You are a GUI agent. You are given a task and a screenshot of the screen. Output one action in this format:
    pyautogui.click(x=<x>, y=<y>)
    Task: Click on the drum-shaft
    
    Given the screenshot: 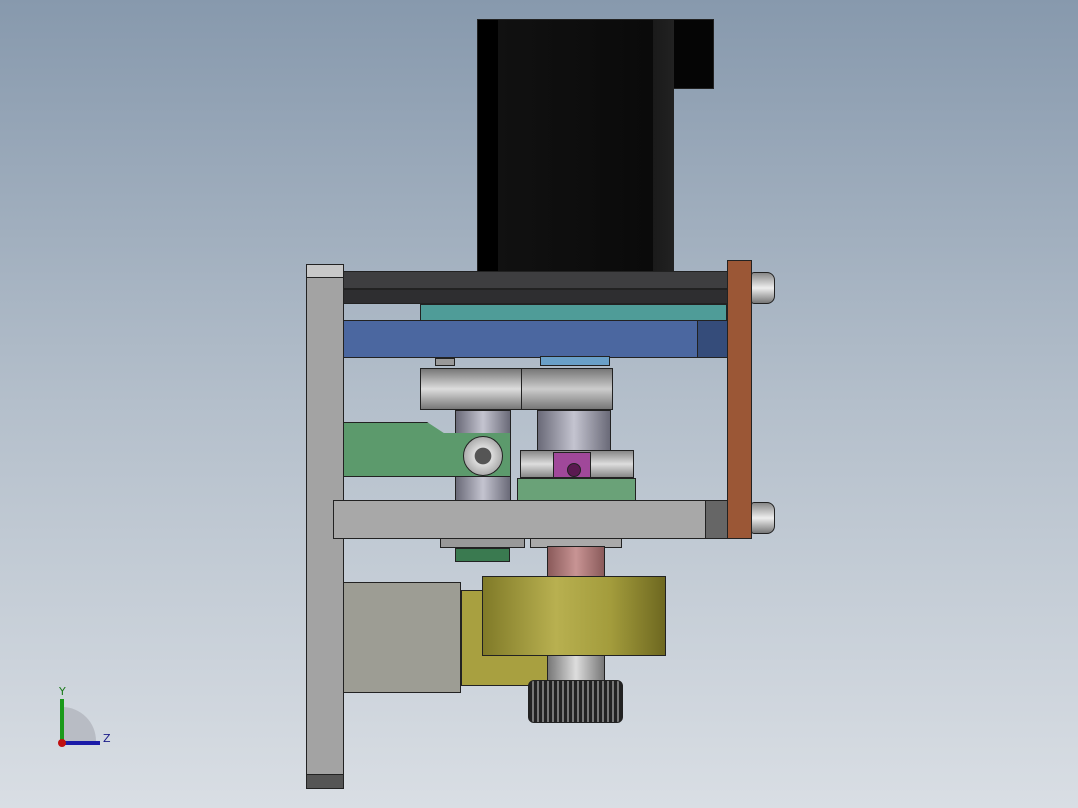 What is the action you would take?
    pyautogui.click(x=576, y=668)
    